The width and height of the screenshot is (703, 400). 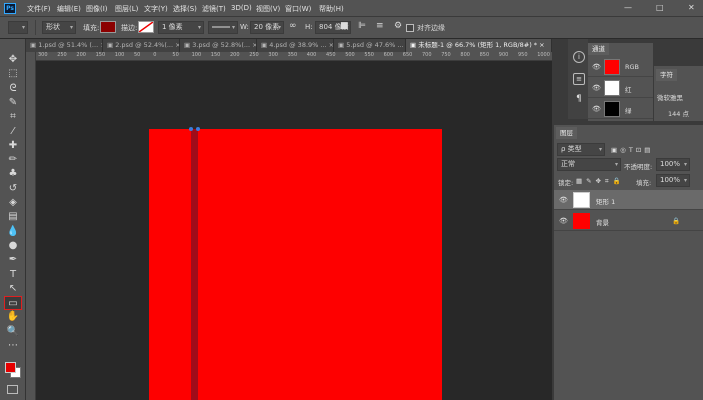 I want to click on ruler-tick-label: 150, so click(x=215, y=55).